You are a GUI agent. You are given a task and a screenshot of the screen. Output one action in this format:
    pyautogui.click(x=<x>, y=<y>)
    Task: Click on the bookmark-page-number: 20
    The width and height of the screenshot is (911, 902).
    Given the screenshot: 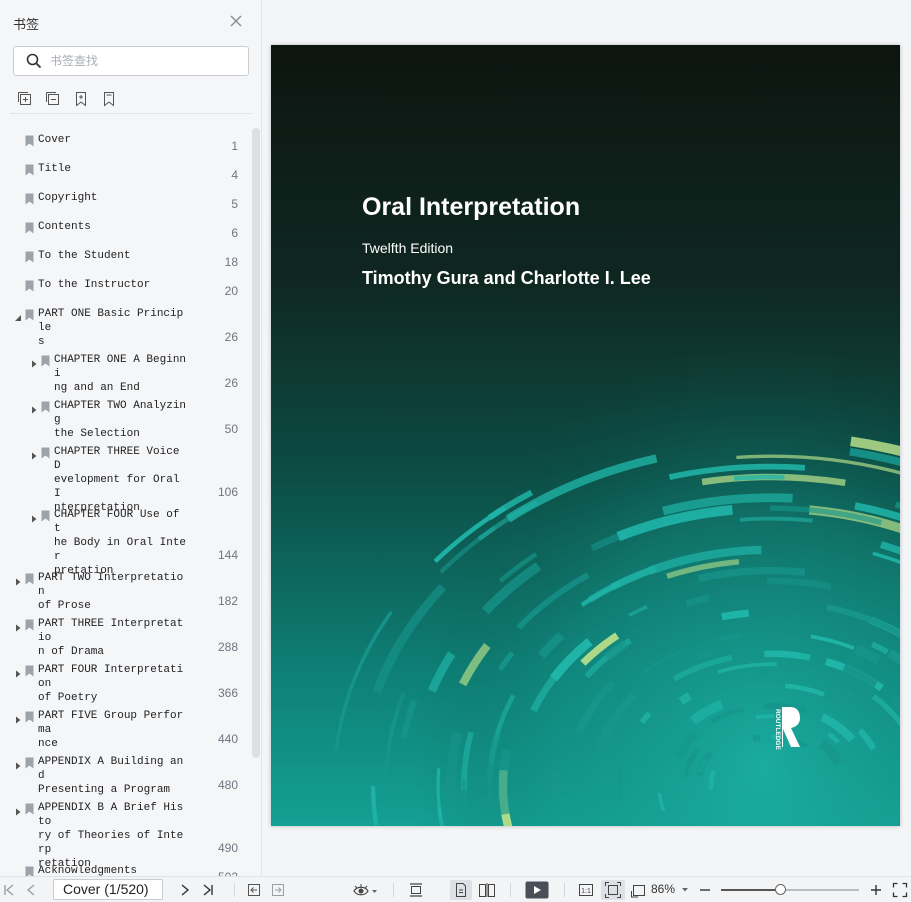 What is the action you would take?
    pyautogui.click(x=231, y=291)
    